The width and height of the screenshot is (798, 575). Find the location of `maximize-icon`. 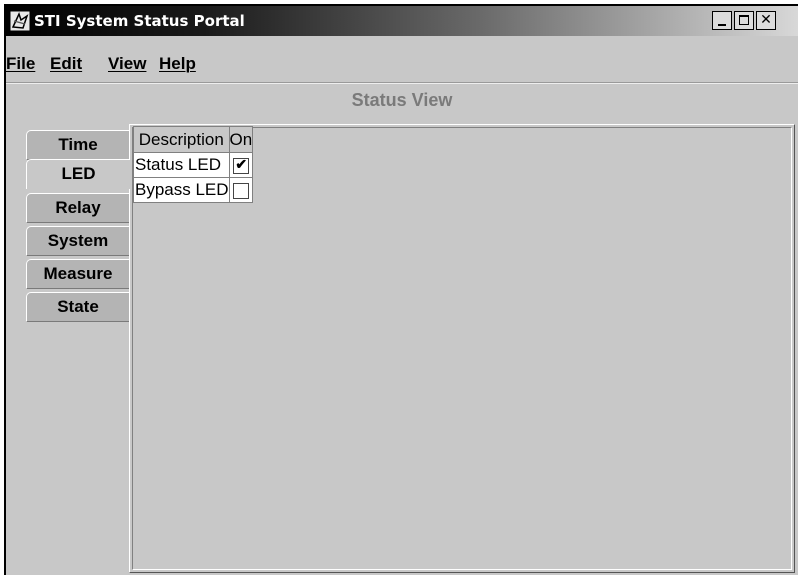

maximize-icon is located at coordinates (744, 20).